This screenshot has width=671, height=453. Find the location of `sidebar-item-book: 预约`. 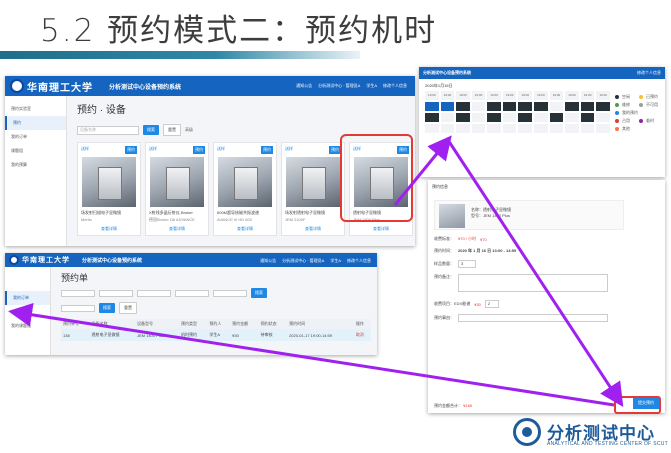

sidebar-item-book: 预约 is located at coordinates (35, 123).